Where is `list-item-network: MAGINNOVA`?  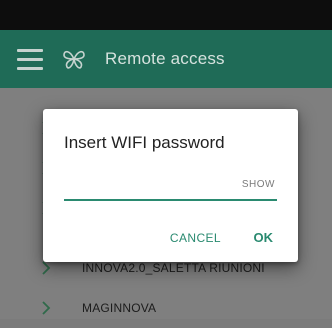
list-item-network: MAGINNOVA is located at coordinates (166, 308).